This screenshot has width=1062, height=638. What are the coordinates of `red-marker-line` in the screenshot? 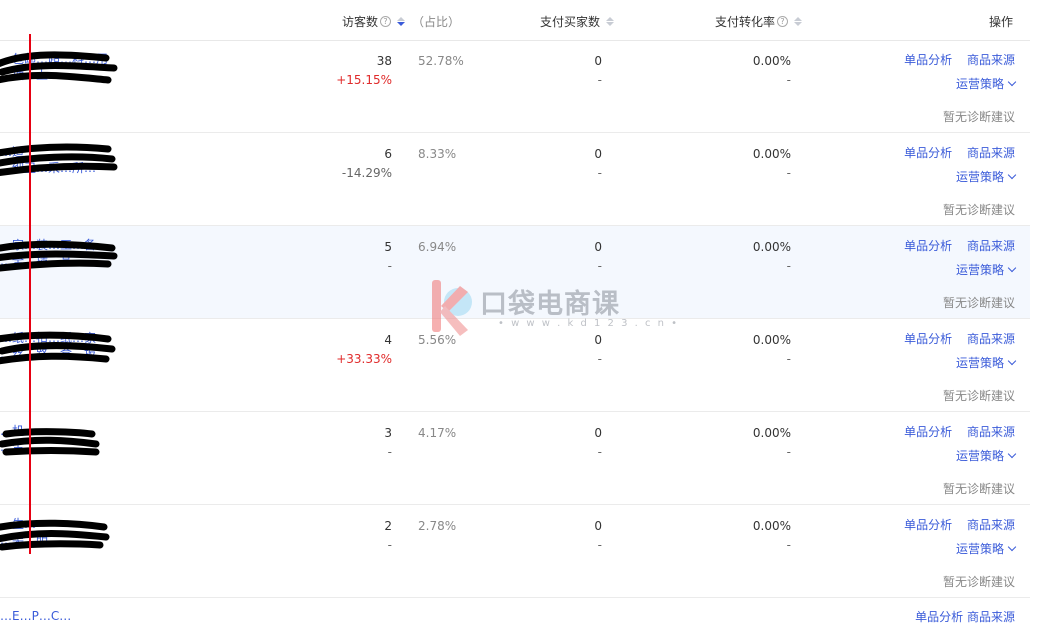 It's located at (30, 294).